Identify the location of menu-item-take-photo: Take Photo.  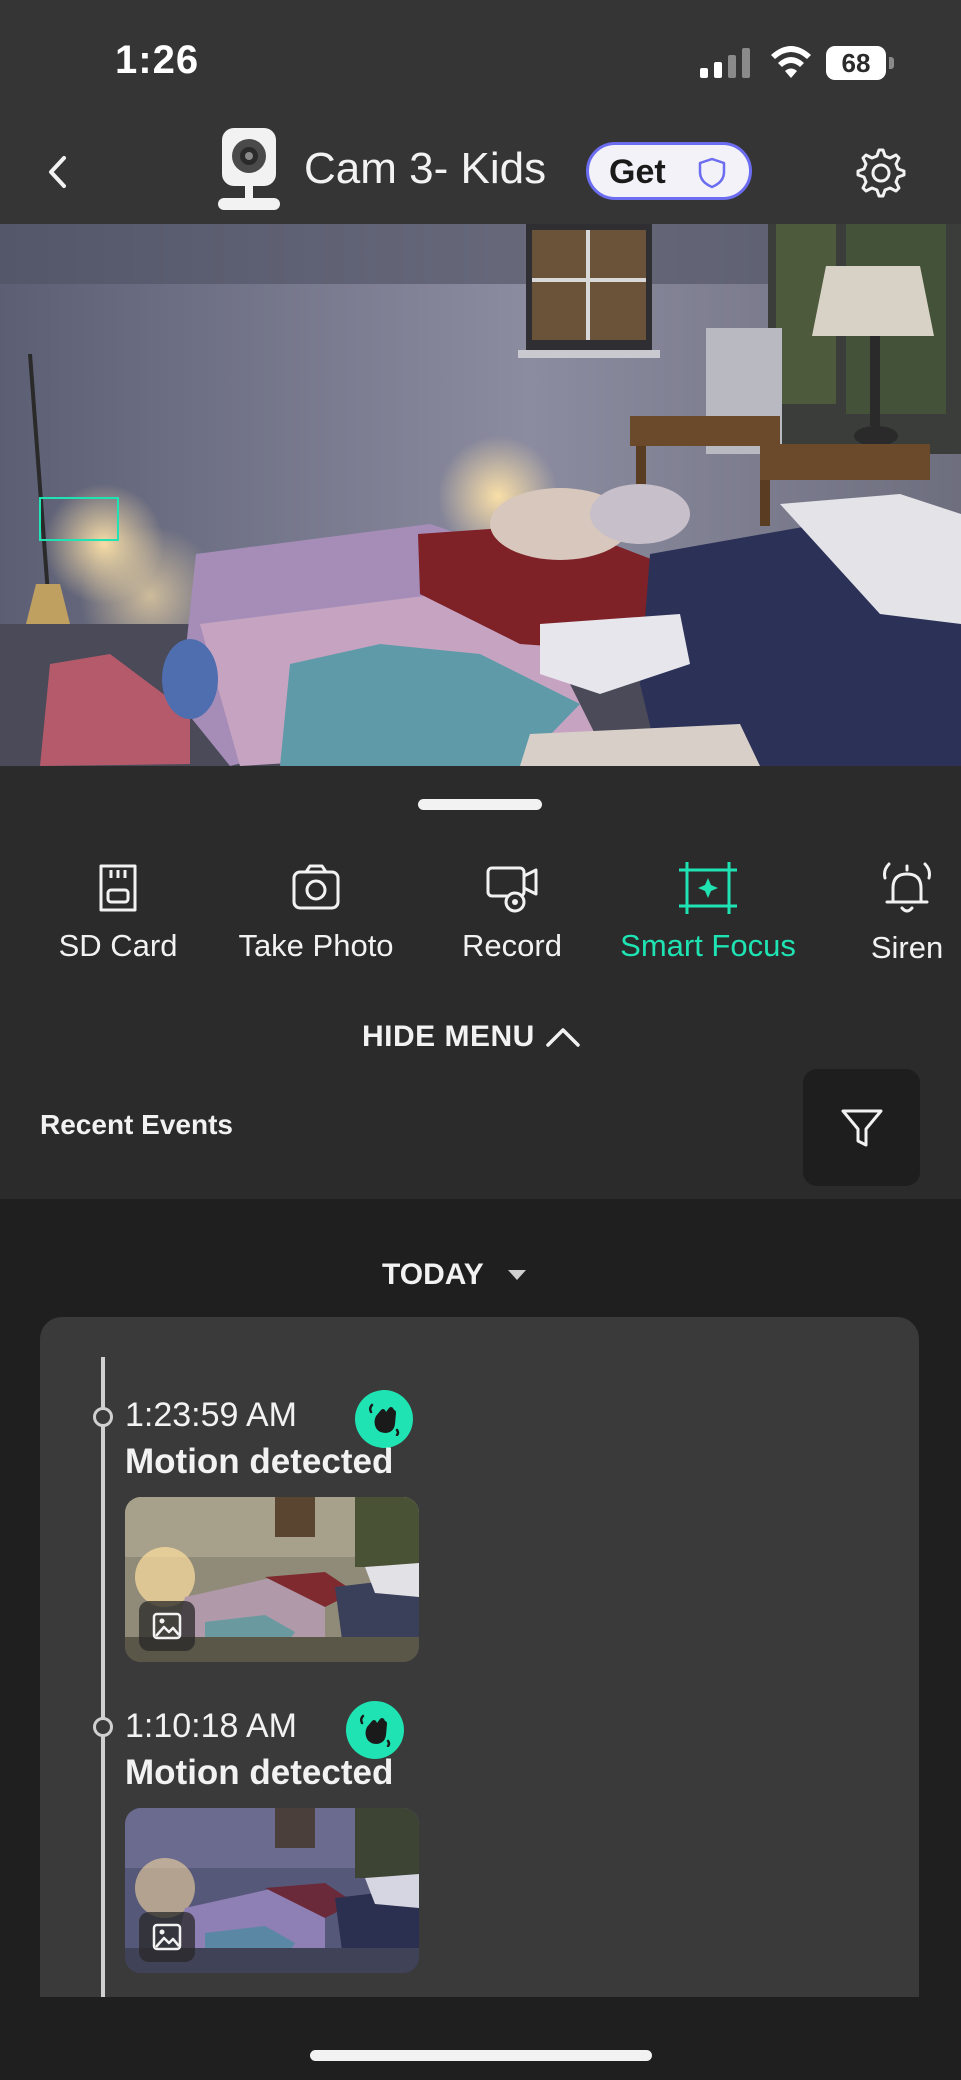
(316, 917).